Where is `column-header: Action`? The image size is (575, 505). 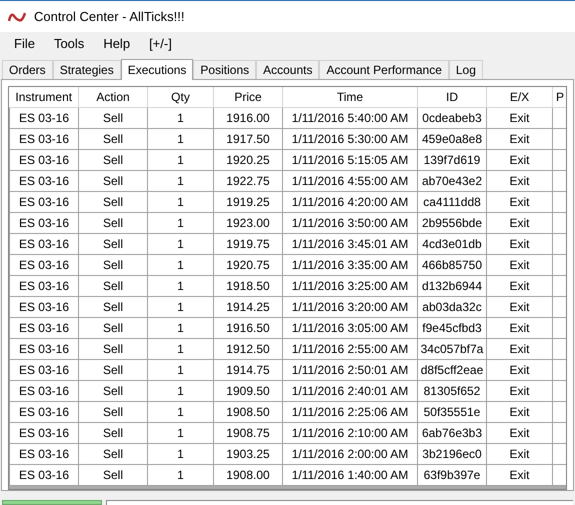 column-header: Action is located at coordinates (113, 97).